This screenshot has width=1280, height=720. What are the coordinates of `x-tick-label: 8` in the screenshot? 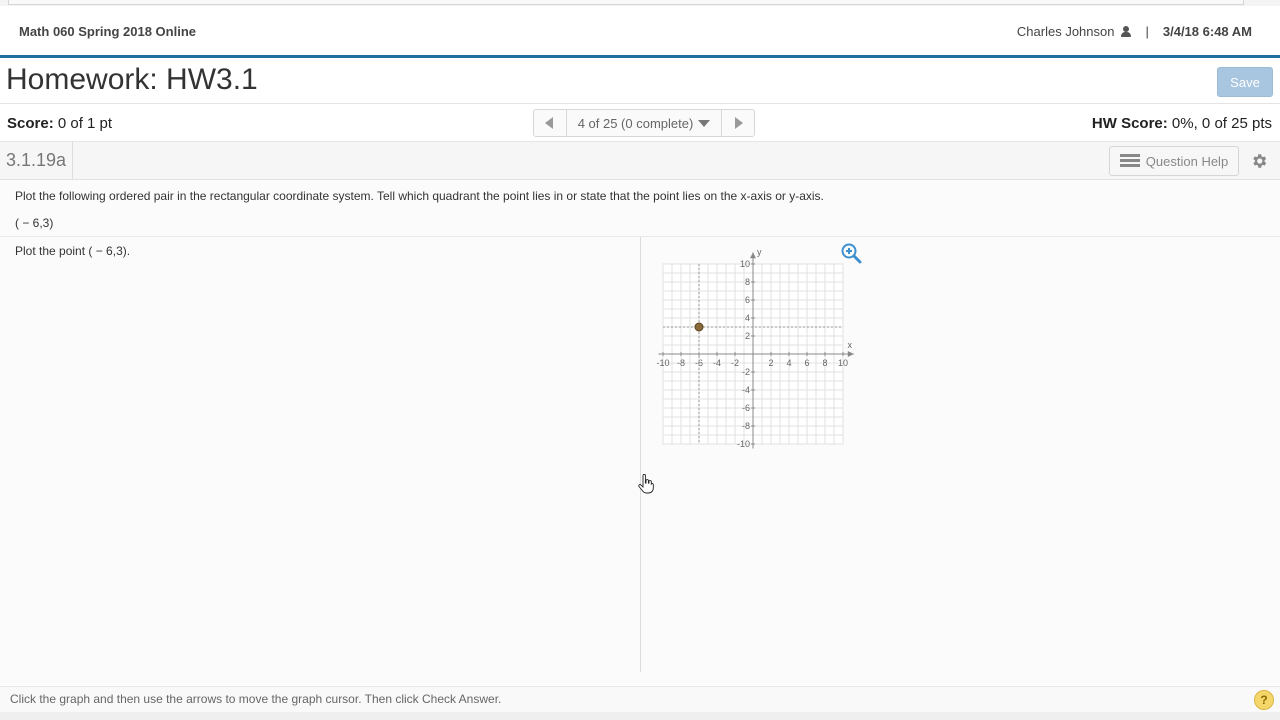 It's located at (824, 363).